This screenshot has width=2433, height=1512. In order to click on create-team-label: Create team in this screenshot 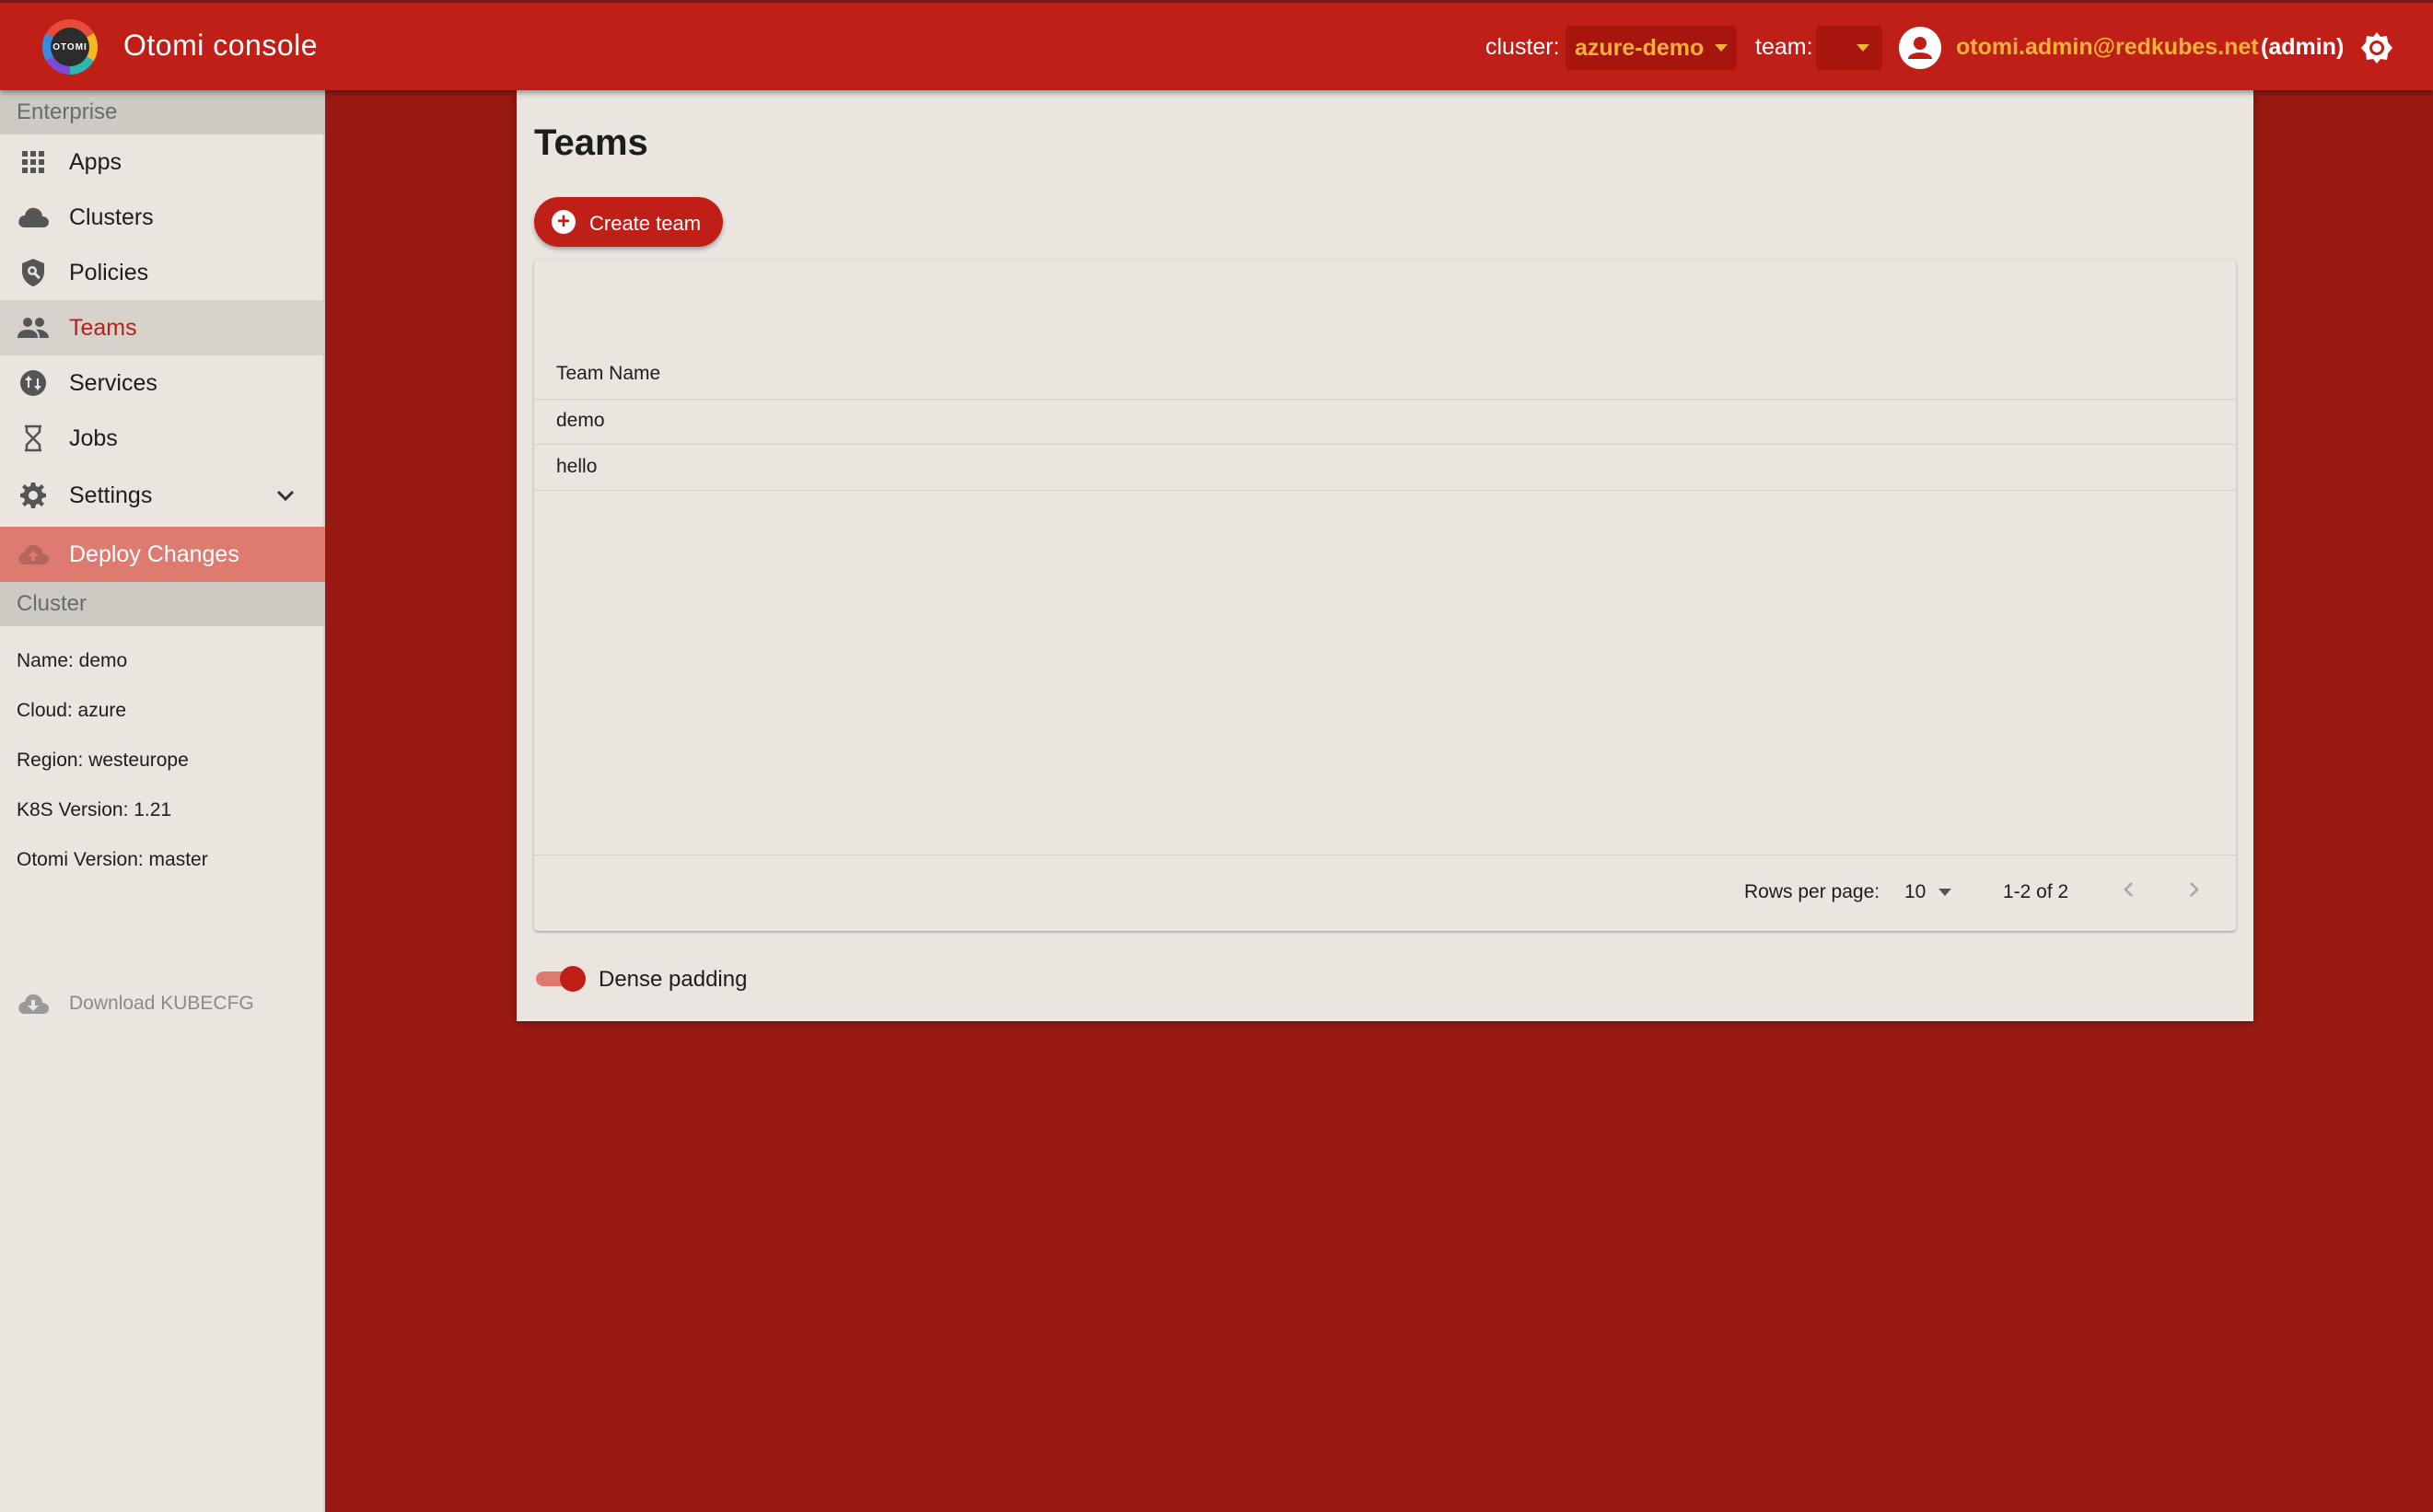, I will do `click(645, 224)`.